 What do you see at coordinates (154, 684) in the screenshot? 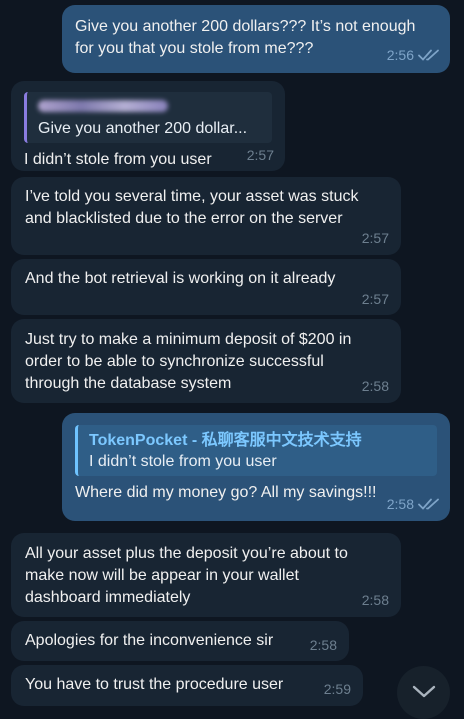
I see `message-text: You have to trust the procedure user` at bounding box center [154, 684].